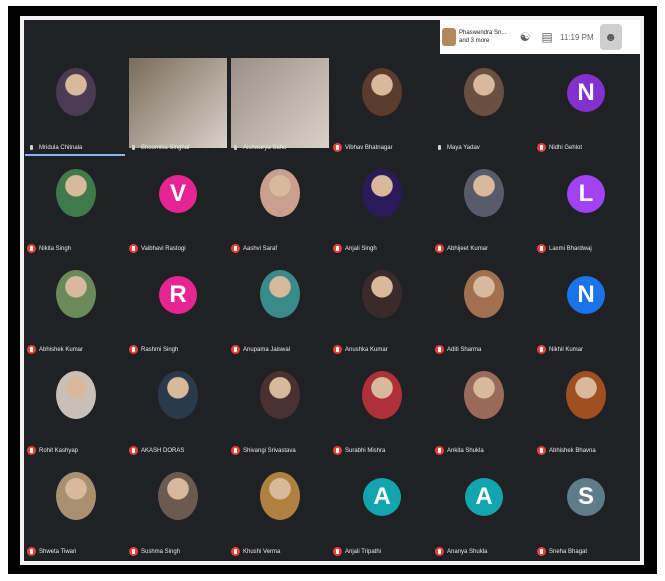 This screenshot has height=581, width=665. Describe the element at coordinates (365, 450) in the screenshot. I see `participant-name: Surabhi Mishra` at that location.